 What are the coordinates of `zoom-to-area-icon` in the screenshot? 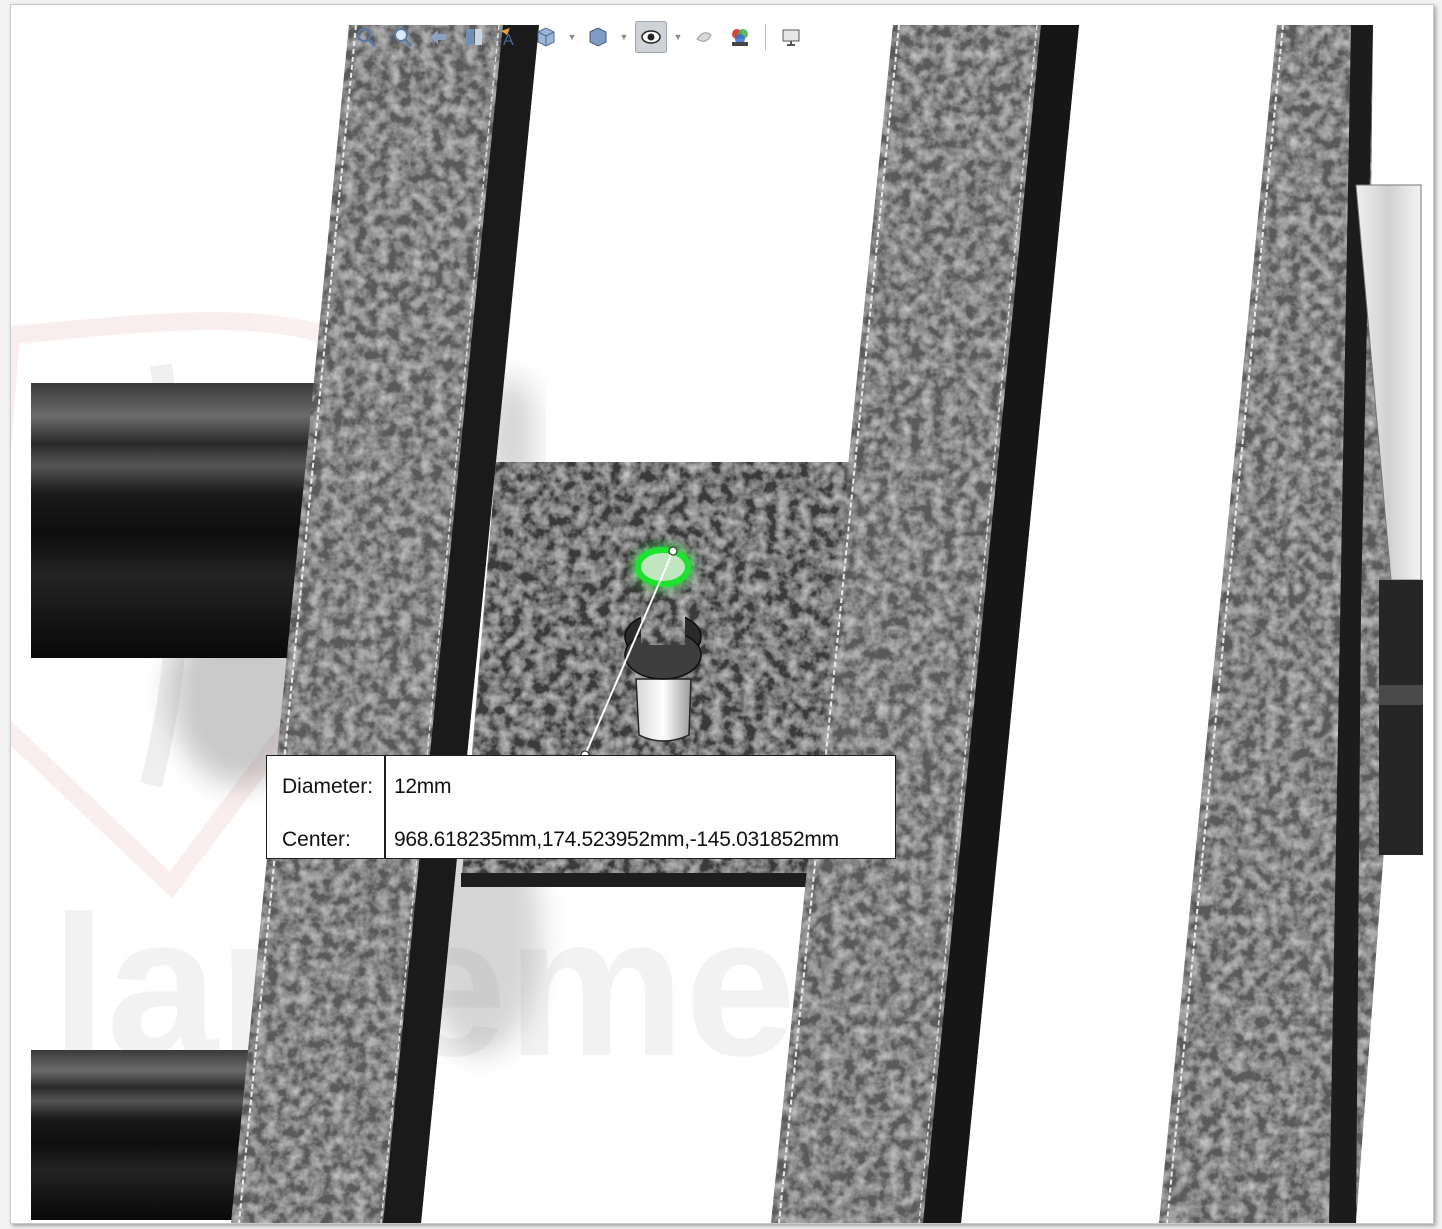 It's located at (402, 37).